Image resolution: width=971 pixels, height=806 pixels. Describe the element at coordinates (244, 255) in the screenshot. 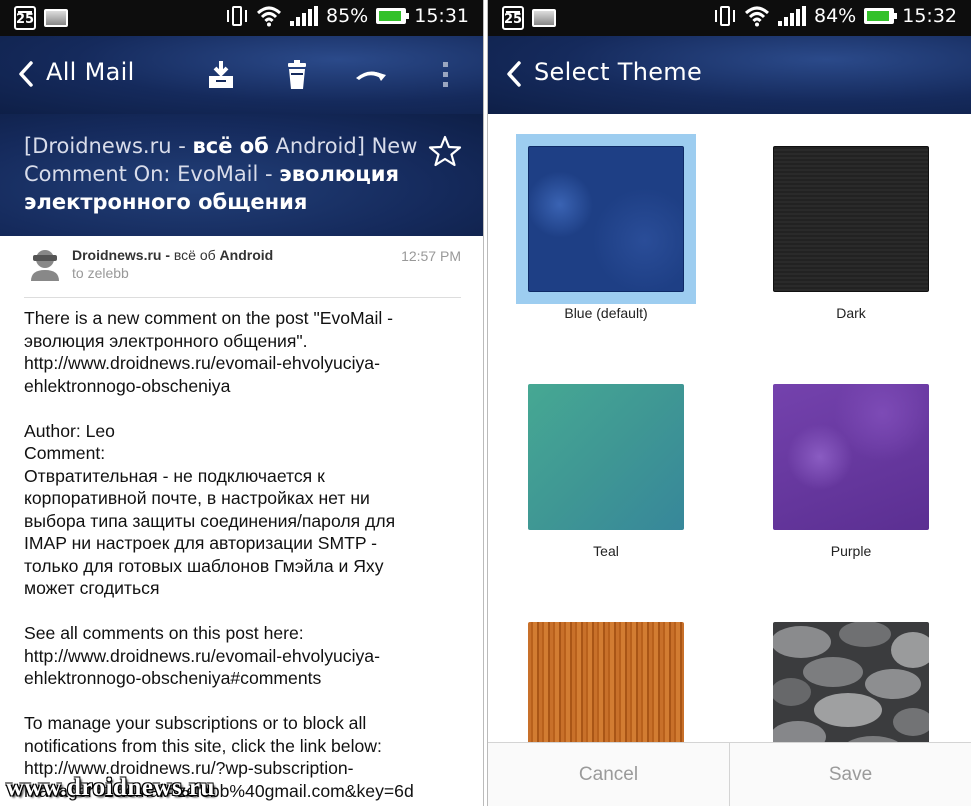

I see `sender-name-part: Android` at that location.